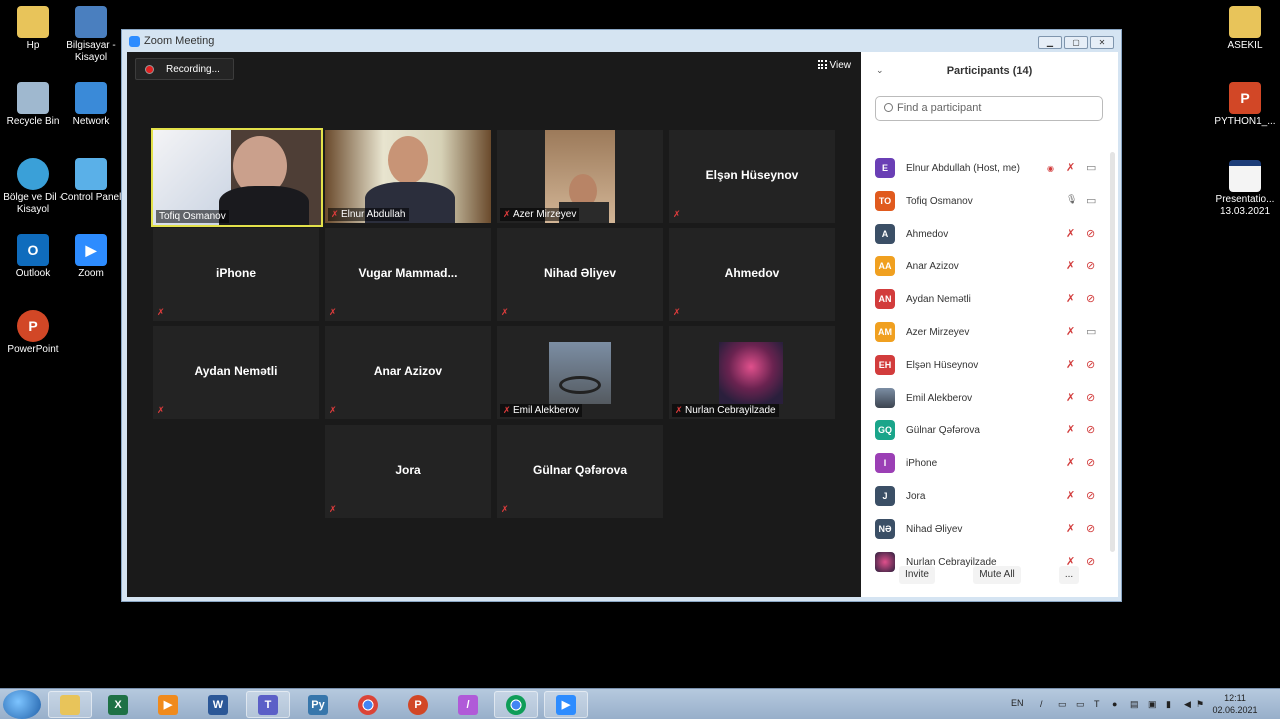 The width and height of the screenshot is (1280, 719). What do you see at coordinates (408, 176) in the screenshot?
I see `video-tile-elnur: ✗ Elnur Abdullah` at bounding box center [408, 176].